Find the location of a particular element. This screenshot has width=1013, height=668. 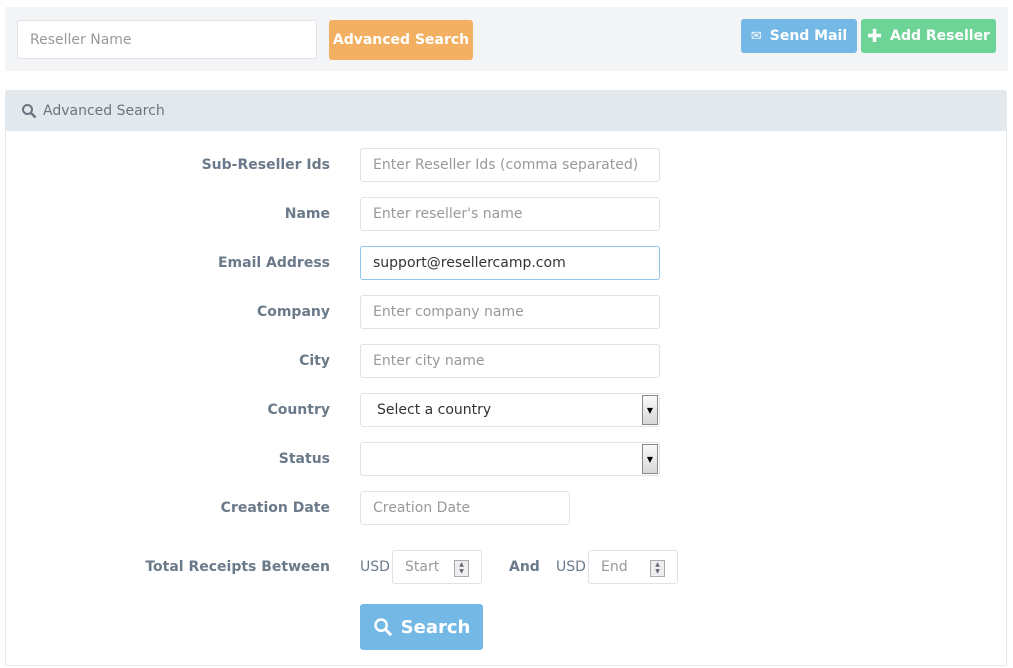

creation-date-label: Creation Date is located at coordinates (275, 508).